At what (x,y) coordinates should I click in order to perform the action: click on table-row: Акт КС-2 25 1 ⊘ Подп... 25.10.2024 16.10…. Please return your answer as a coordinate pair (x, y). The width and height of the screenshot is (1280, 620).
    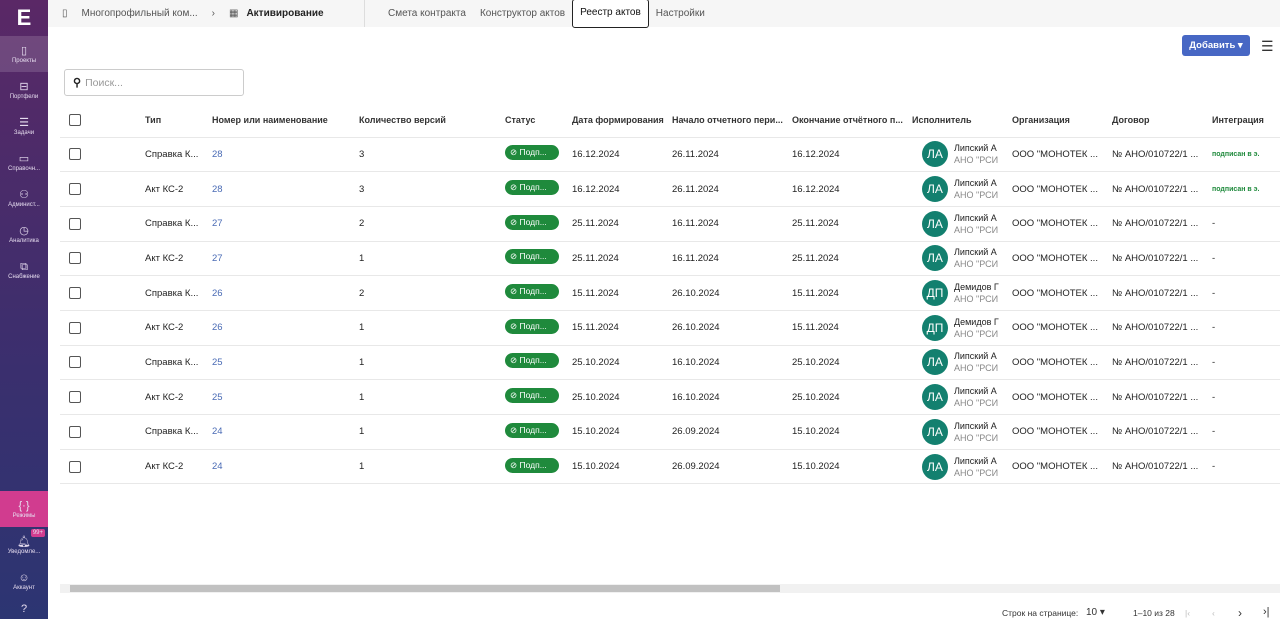
    Looking at the image, I should click on (670, 397).